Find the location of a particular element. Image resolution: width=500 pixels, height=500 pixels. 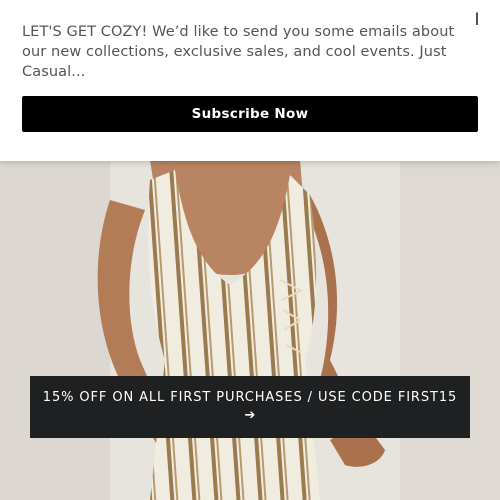

subscribe-button: Subscribe Now is located at coordinates (250, 114).